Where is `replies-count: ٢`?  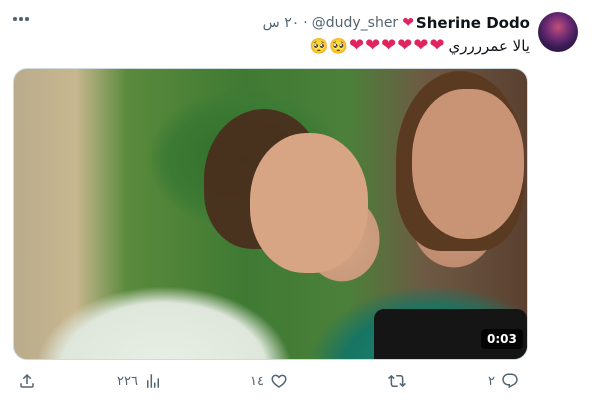 replies-count: ٢ is located at coordinates (491, 381).